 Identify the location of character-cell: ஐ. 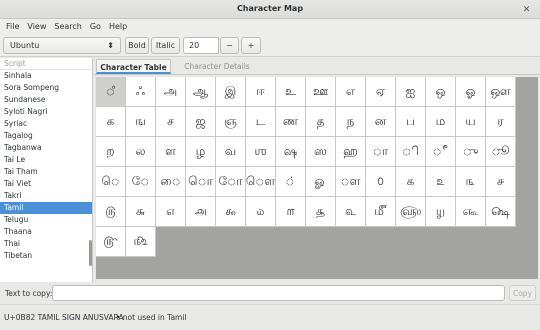
(411, 92).